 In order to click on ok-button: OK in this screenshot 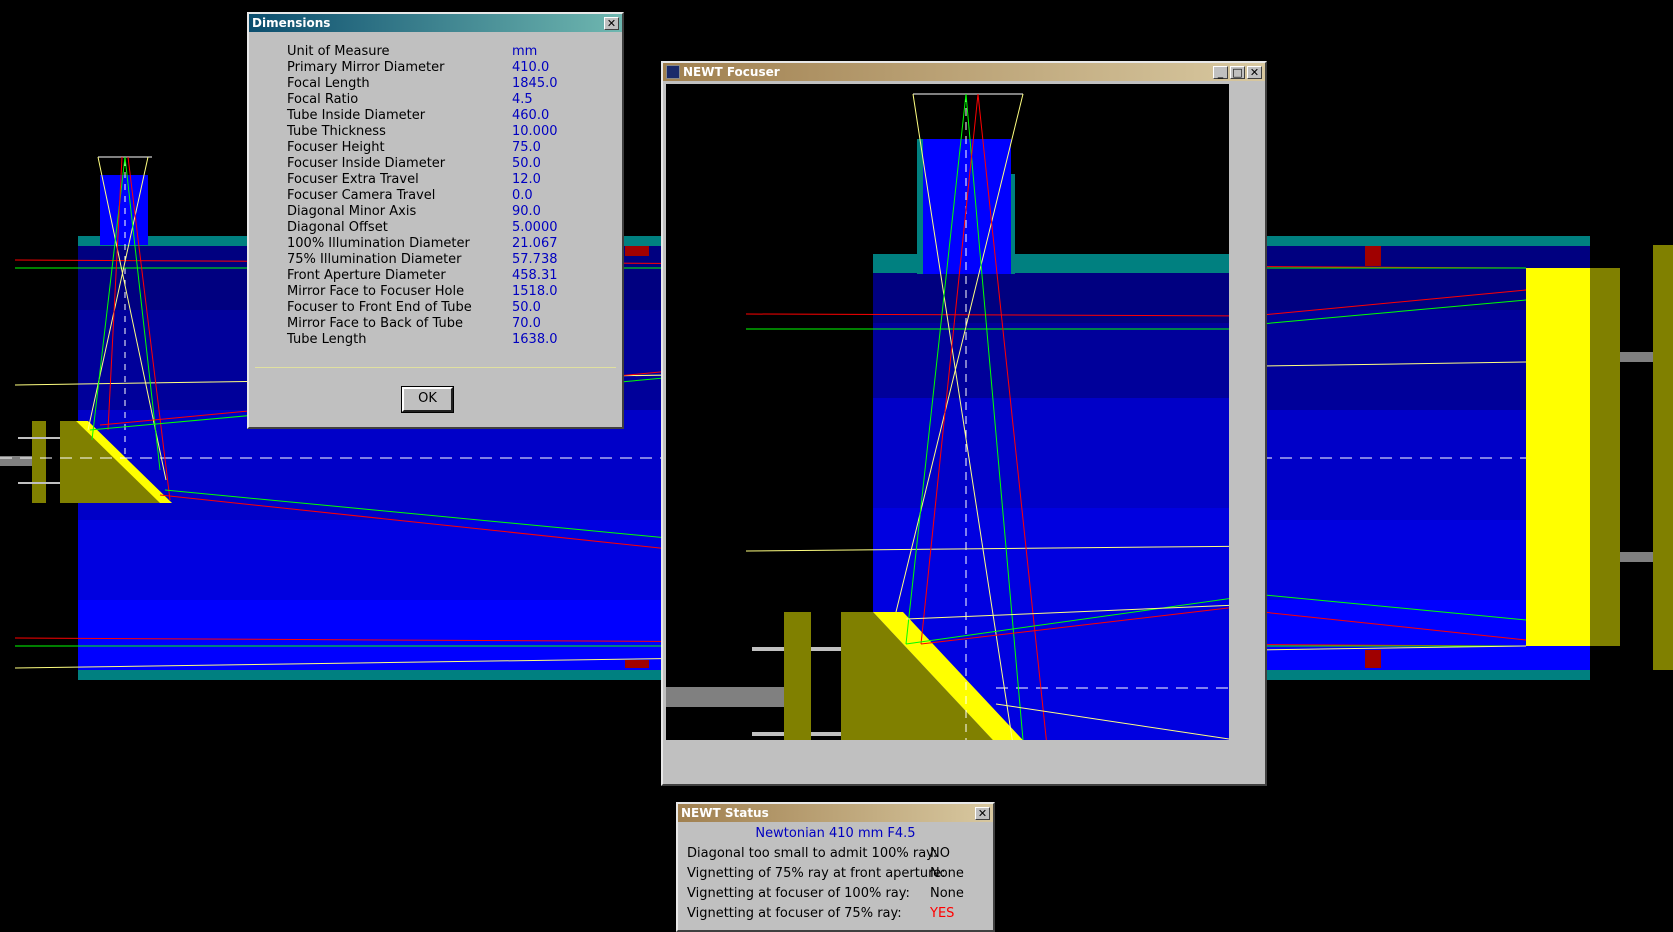, I will do `click(427, 399)`.